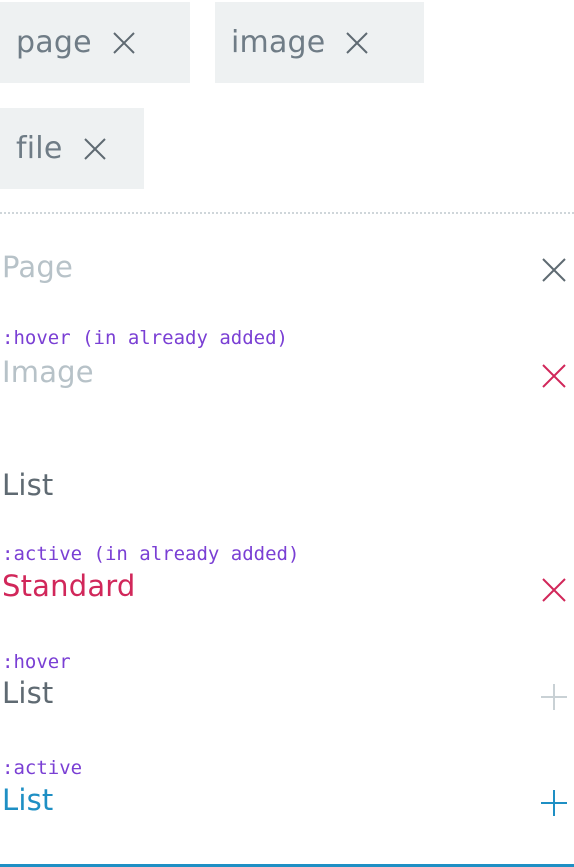 Image resolution: width=574 pixels, height=867 pixels. Describe the element at coordinates (36, 662) in the screenshot. I see `state-caption: :hover` at that location.